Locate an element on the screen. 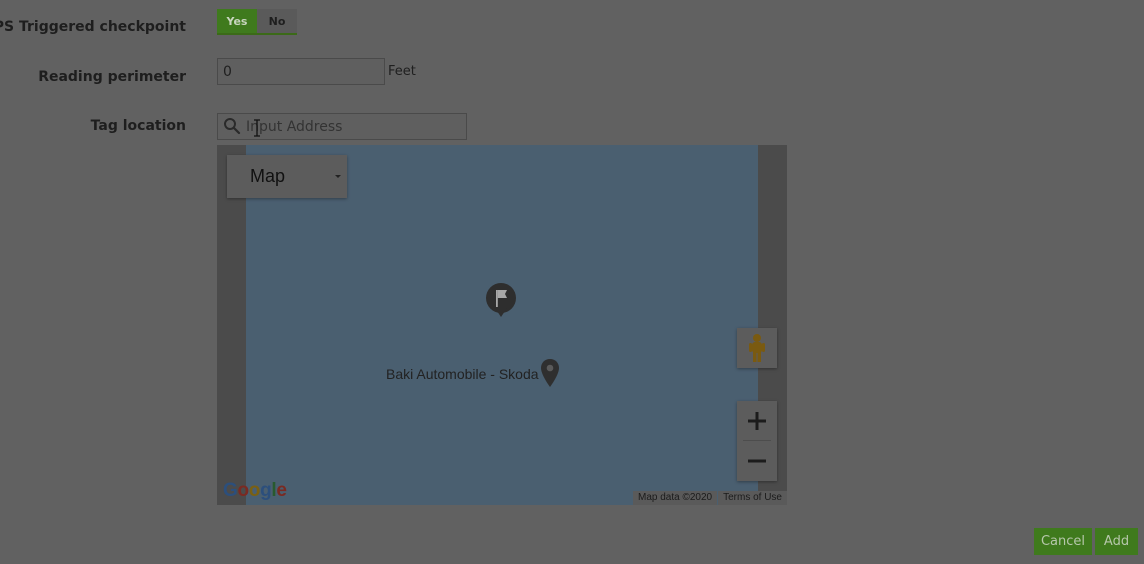 This screenshot has width=1144, height=564. cancel-button: Cancel is located at coordinates (1063, 541).